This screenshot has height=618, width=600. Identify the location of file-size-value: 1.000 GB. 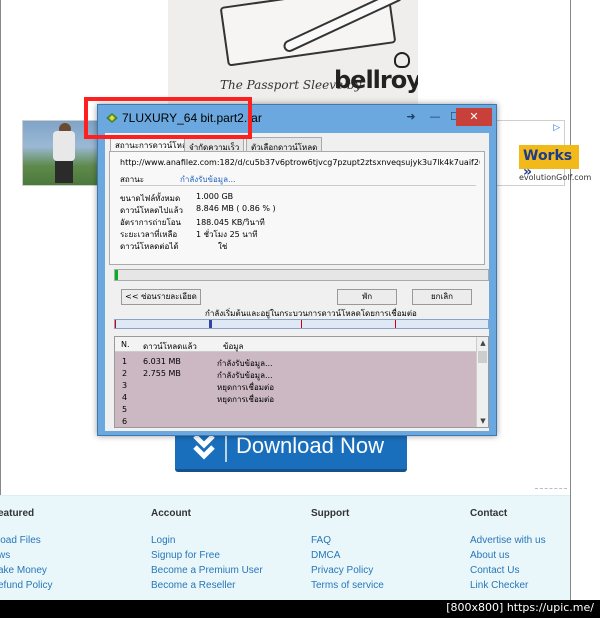
(215, 196).